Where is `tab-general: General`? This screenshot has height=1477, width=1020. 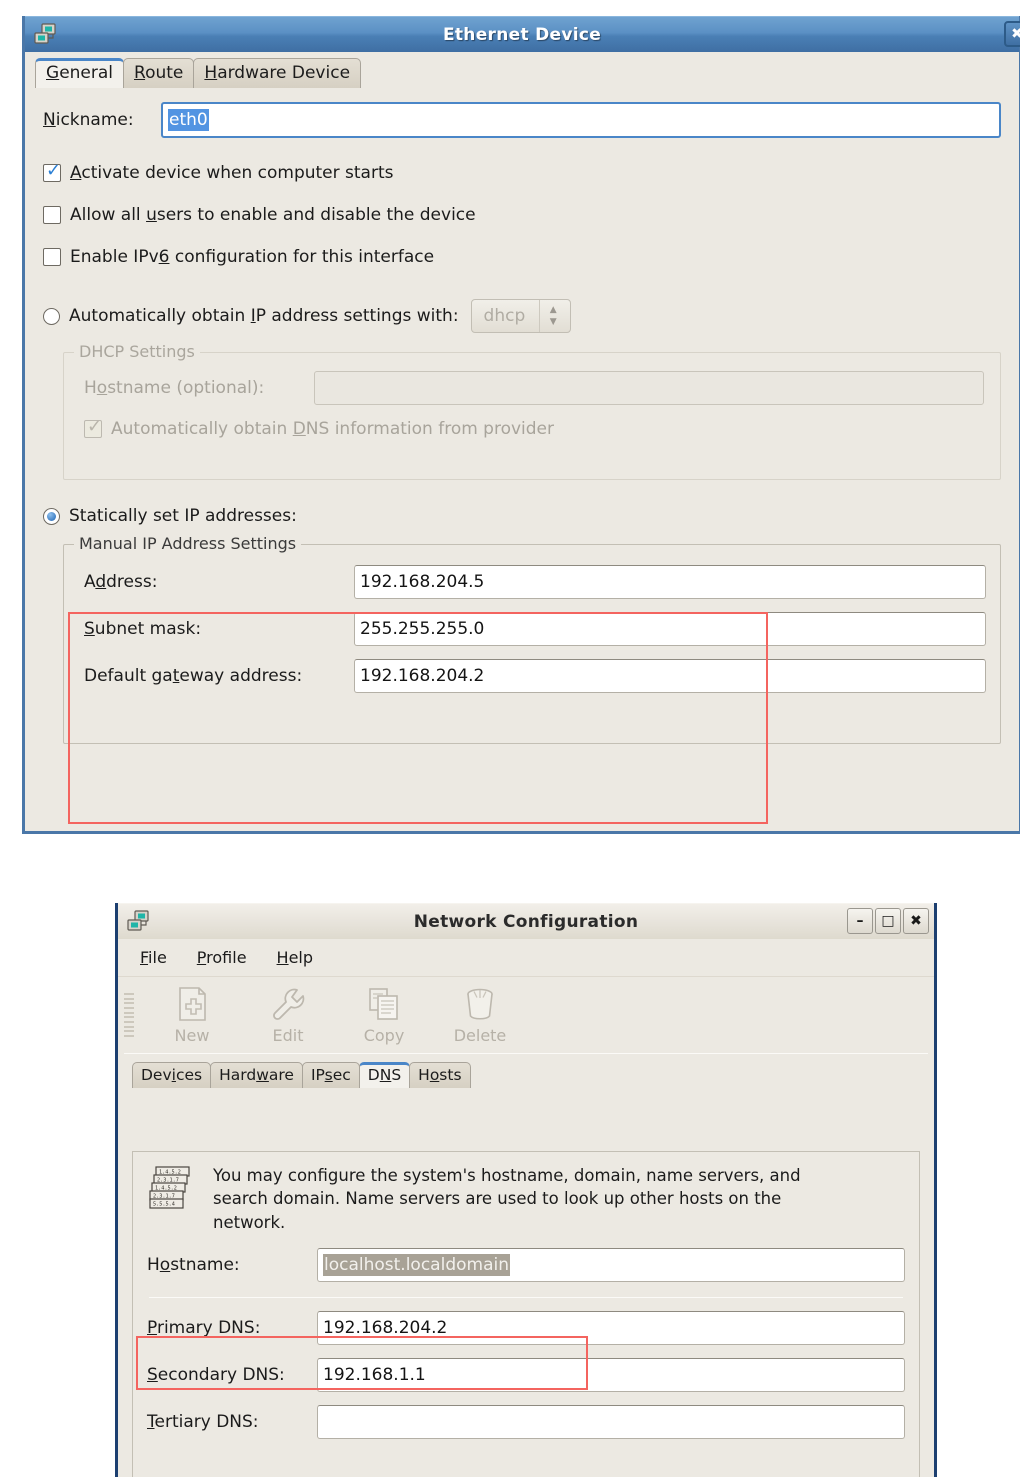 tab-general: General is located at coordinates (80, 73).